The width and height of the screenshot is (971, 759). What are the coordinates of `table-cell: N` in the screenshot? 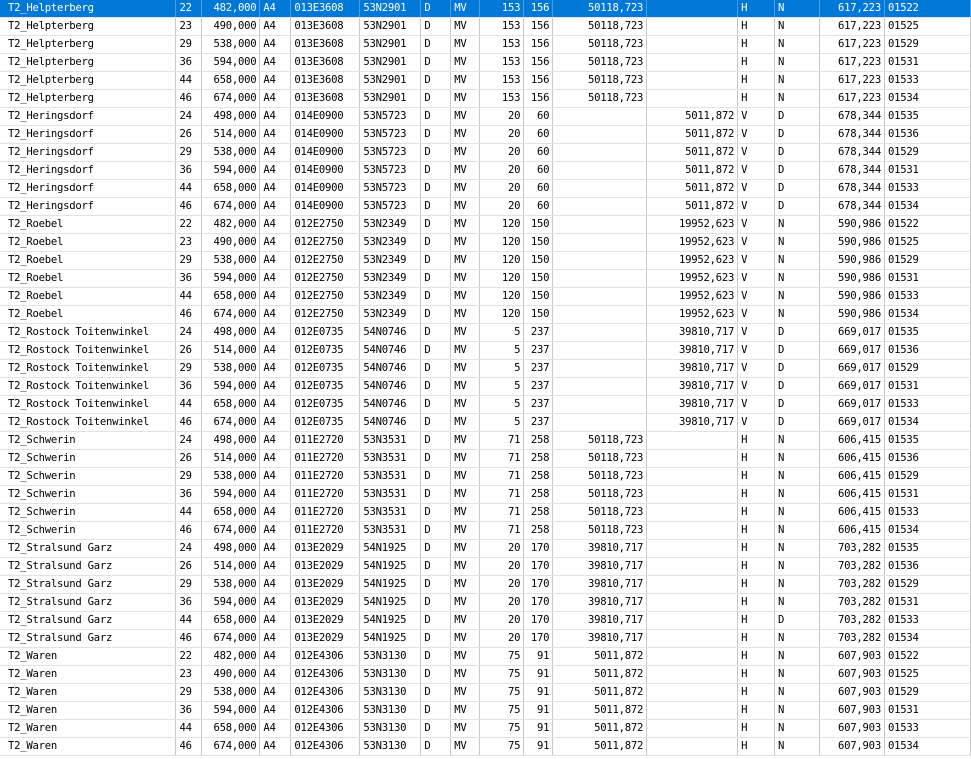 It's located at (797, 296).